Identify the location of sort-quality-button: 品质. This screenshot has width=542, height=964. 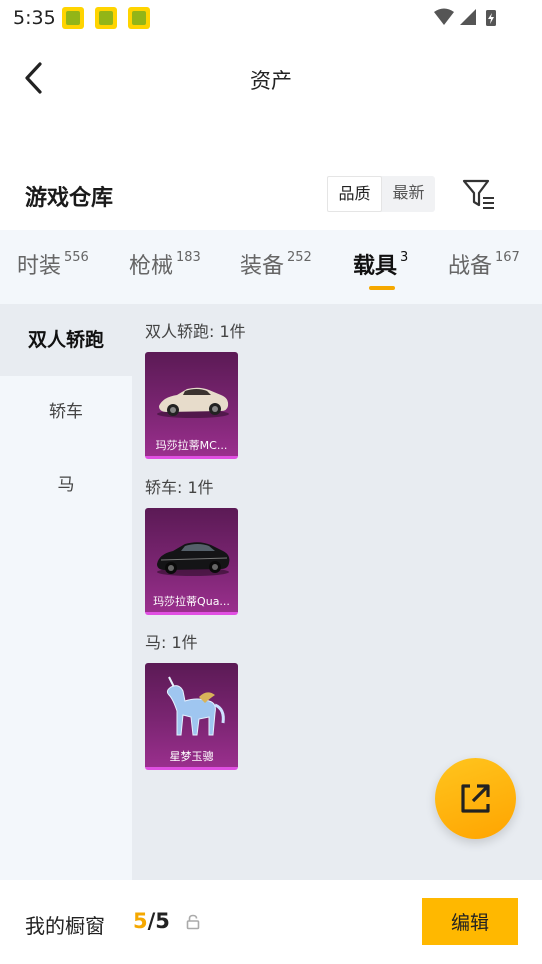
(354, 194).